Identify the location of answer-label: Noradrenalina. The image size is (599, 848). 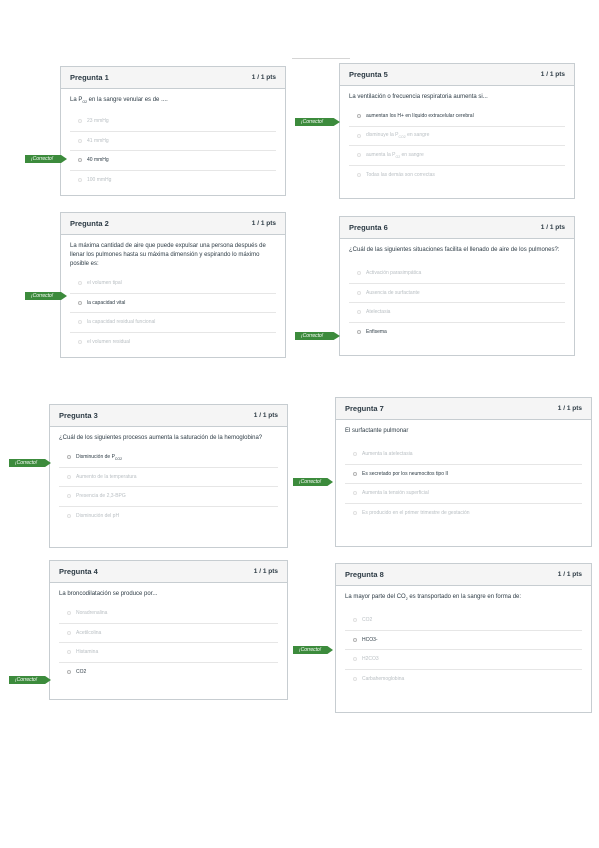
(92, 613).